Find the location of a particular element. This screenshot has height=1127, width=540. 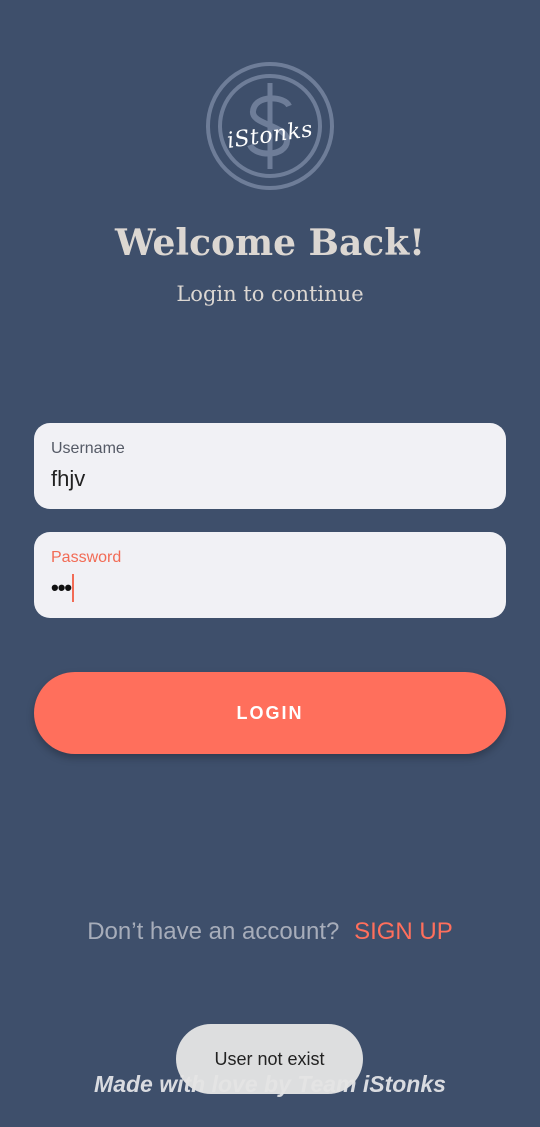

username-label: Username is located at coordinates (88, 448).